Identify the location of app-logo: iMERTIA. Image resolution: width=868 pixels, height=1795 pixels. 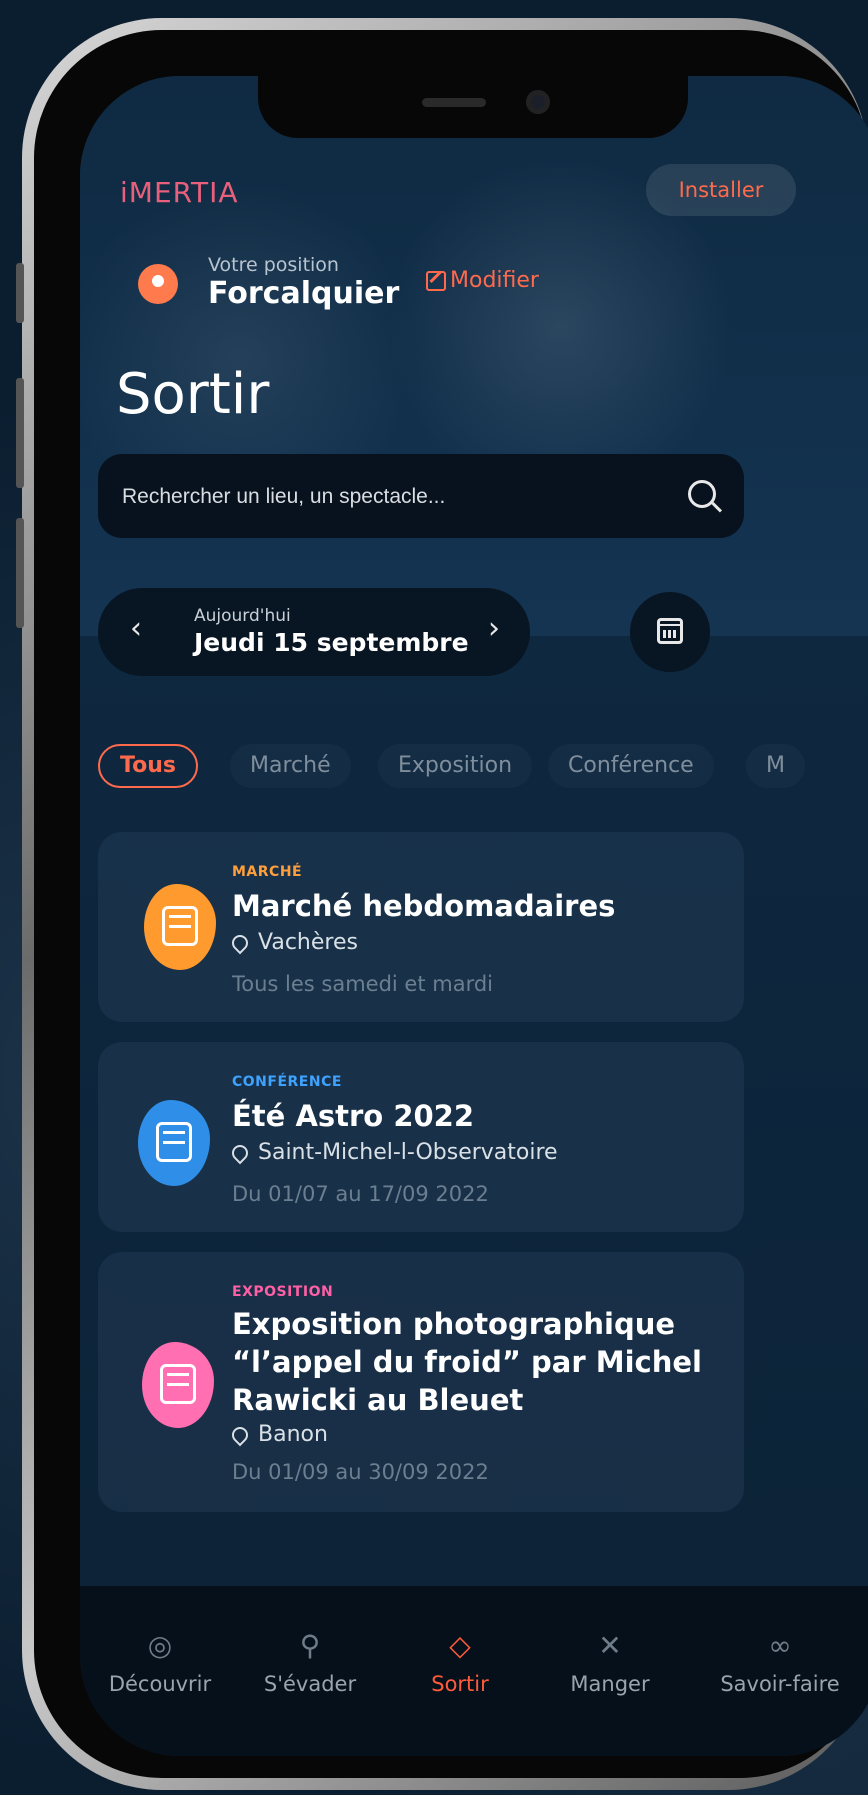
(179, 192).